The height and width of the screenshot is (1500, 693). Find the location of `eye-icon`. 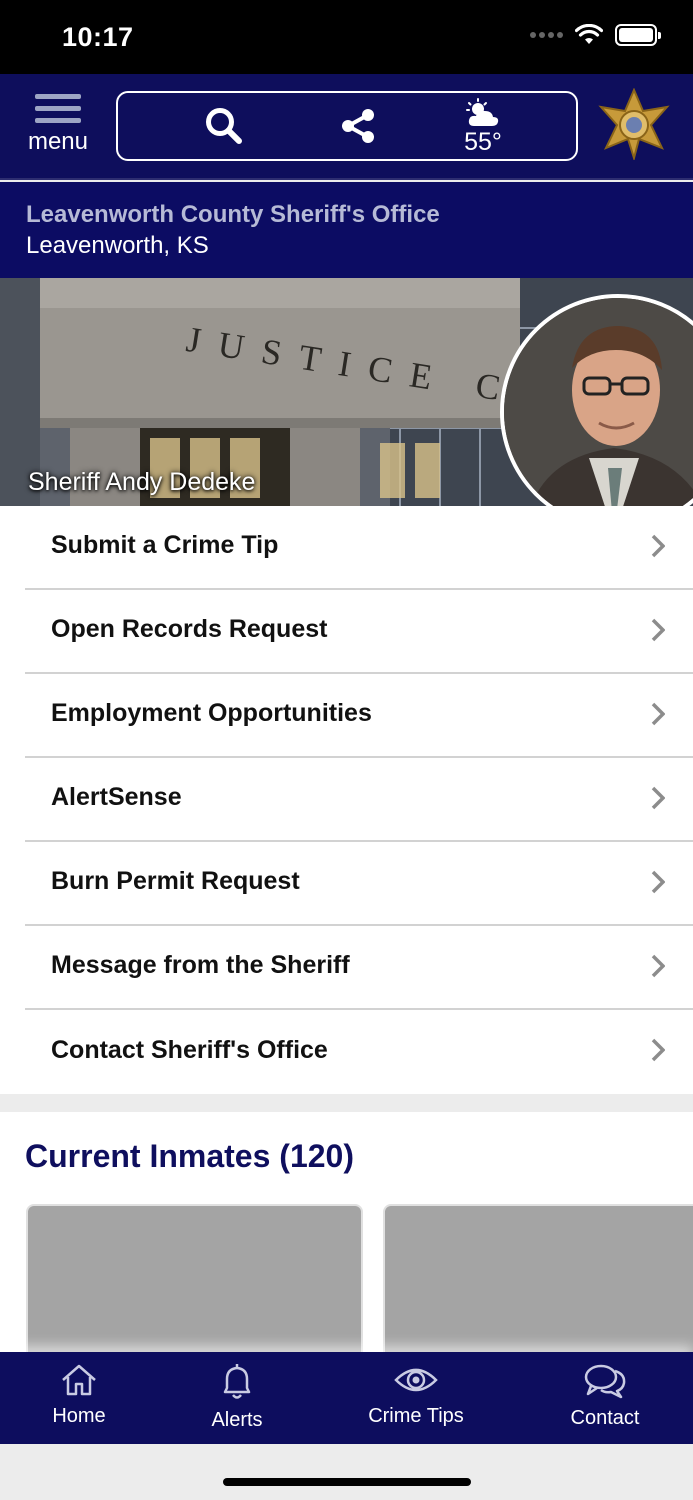

eye-icon is located at coordinates (416, 1380).